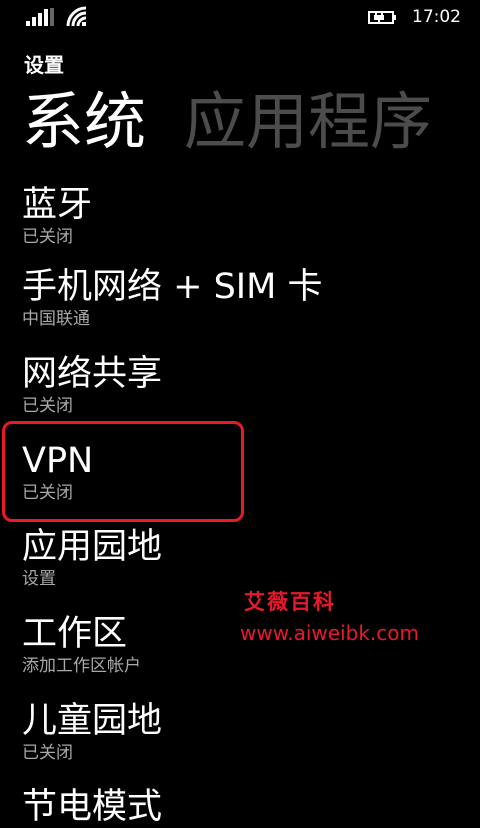 The width and height of the screenshot is (480, 828). Describe the element at coordinates (92, 374) in the screenshot. I see `list-item-title: 网络共享` at that location.